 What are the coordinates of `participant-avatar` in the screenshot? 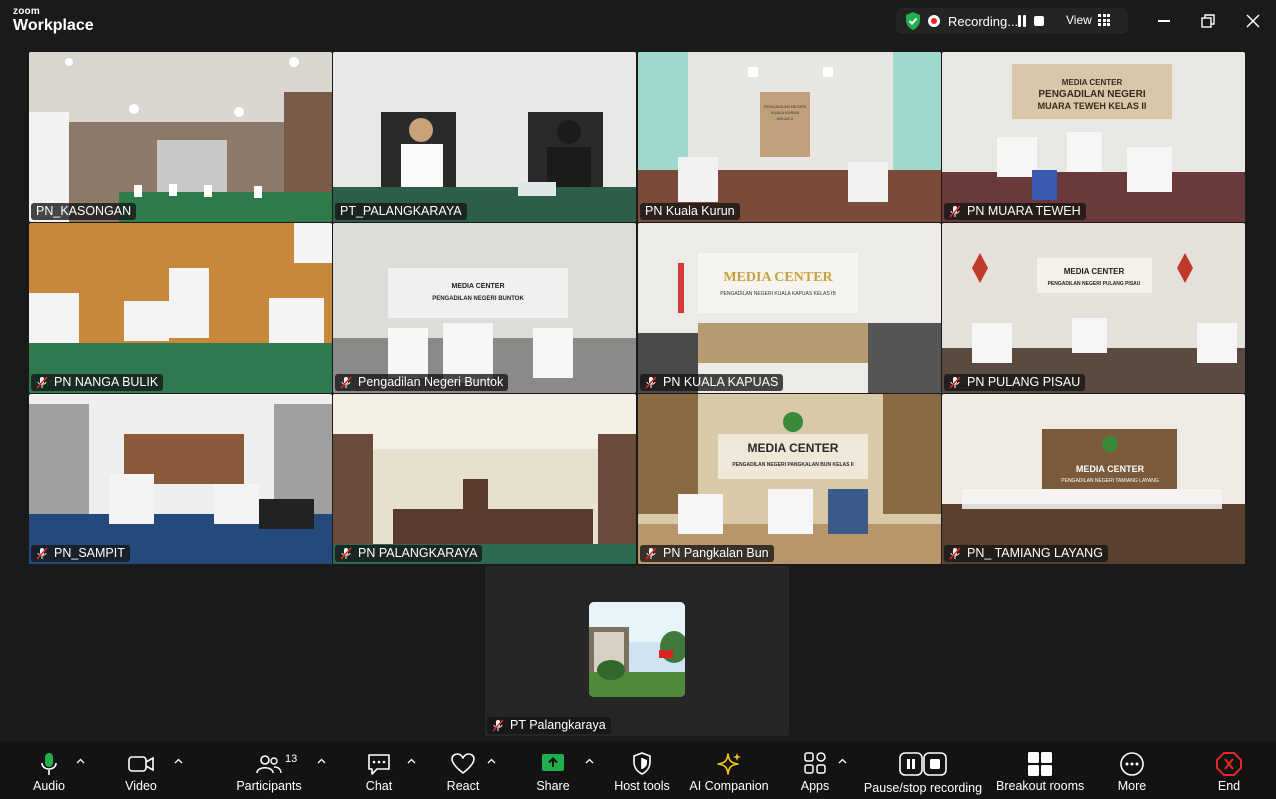 It's located at (637, 649).